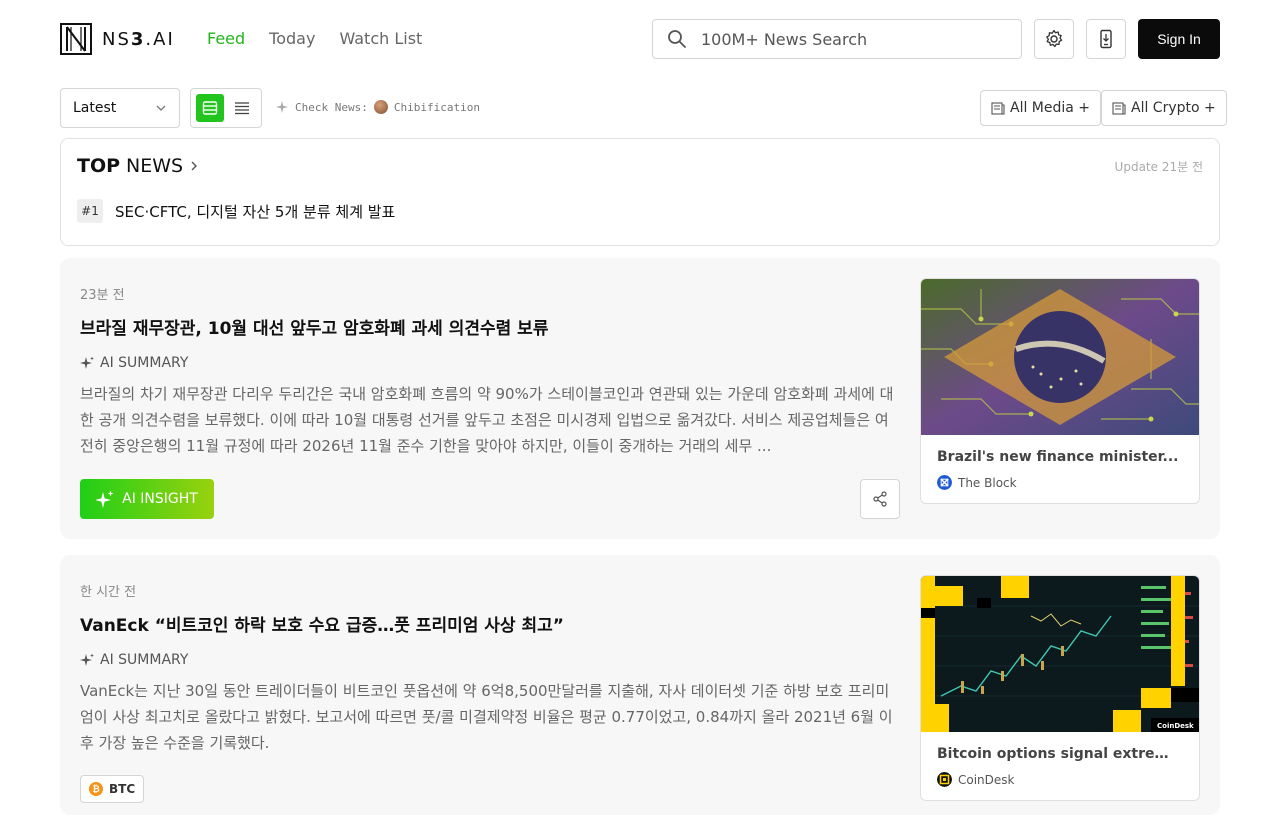  I want to click on coindesk-watermark: CoinDesk, so click(1175, 726).